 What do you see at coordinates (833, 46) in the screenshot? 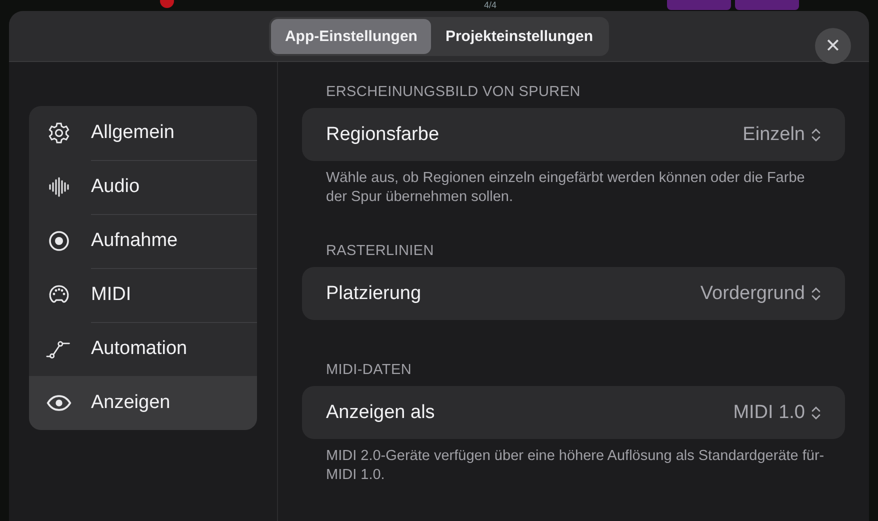
I see `close-button: ✕` at bounding box center [833, 46].